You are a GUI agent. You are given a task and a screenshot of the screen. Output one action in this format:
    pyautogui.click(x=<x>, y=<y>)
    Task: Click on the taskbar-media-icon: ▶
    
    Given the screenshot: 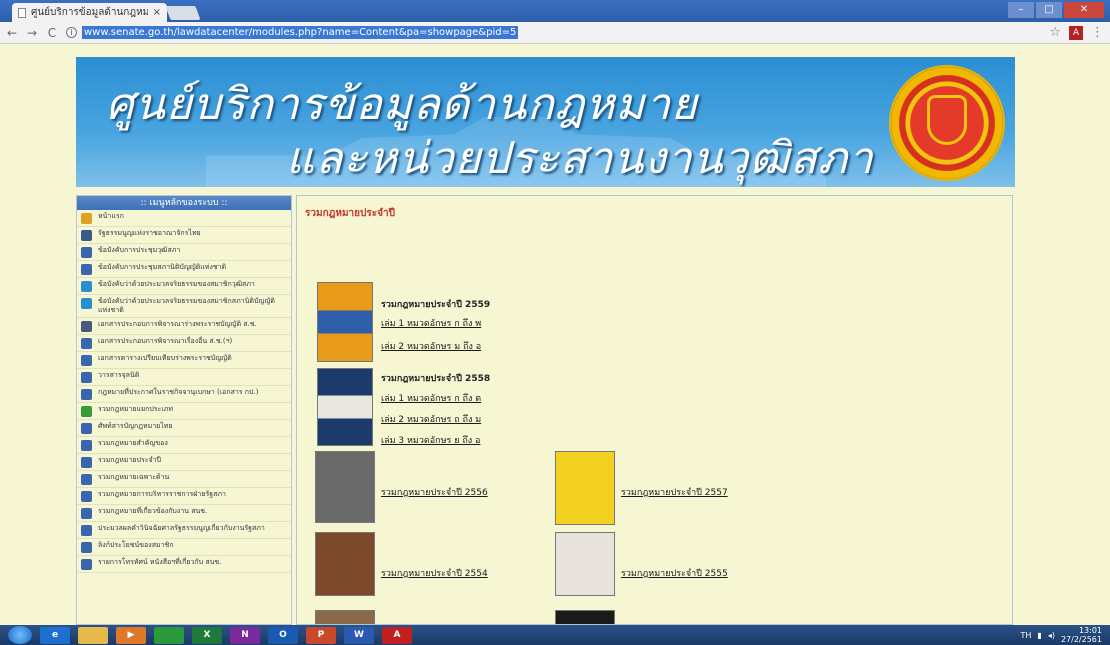 What is the action you would take?
    pyautogui.click(x=131, y=635)
    